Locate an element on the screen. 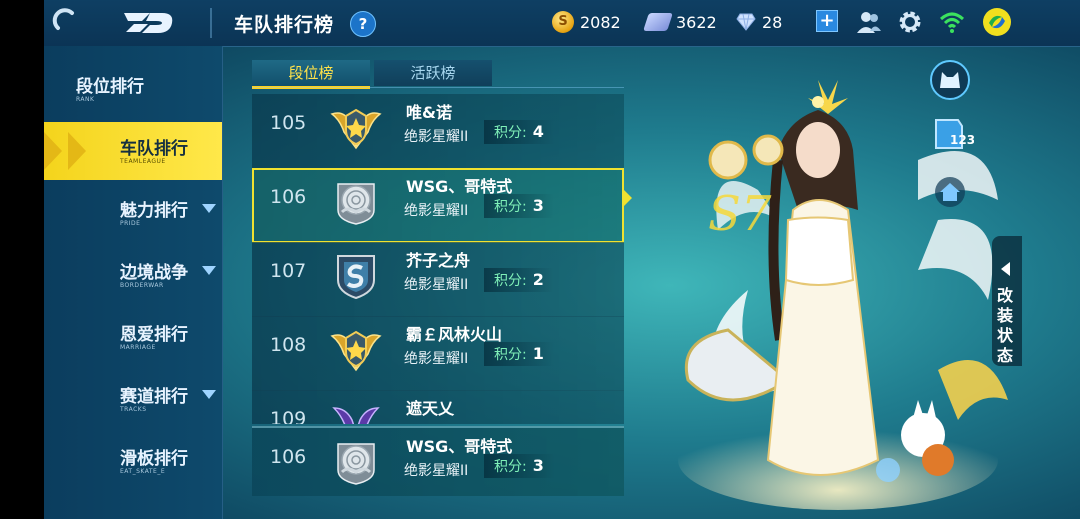 The width and height of the screenshot is (1080, 519). selection-pointer-icon is located at coordinates (628, 198).